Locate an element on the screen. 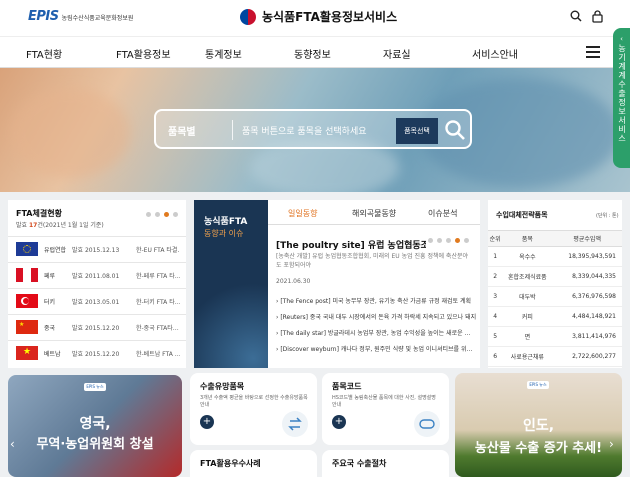 The height and width of the screenshot is (477, 630). card-desc: 3개년 수출액 평균을 바탕으로 선정한 수출유망품목 안내 is located at coordinates (254, 401).